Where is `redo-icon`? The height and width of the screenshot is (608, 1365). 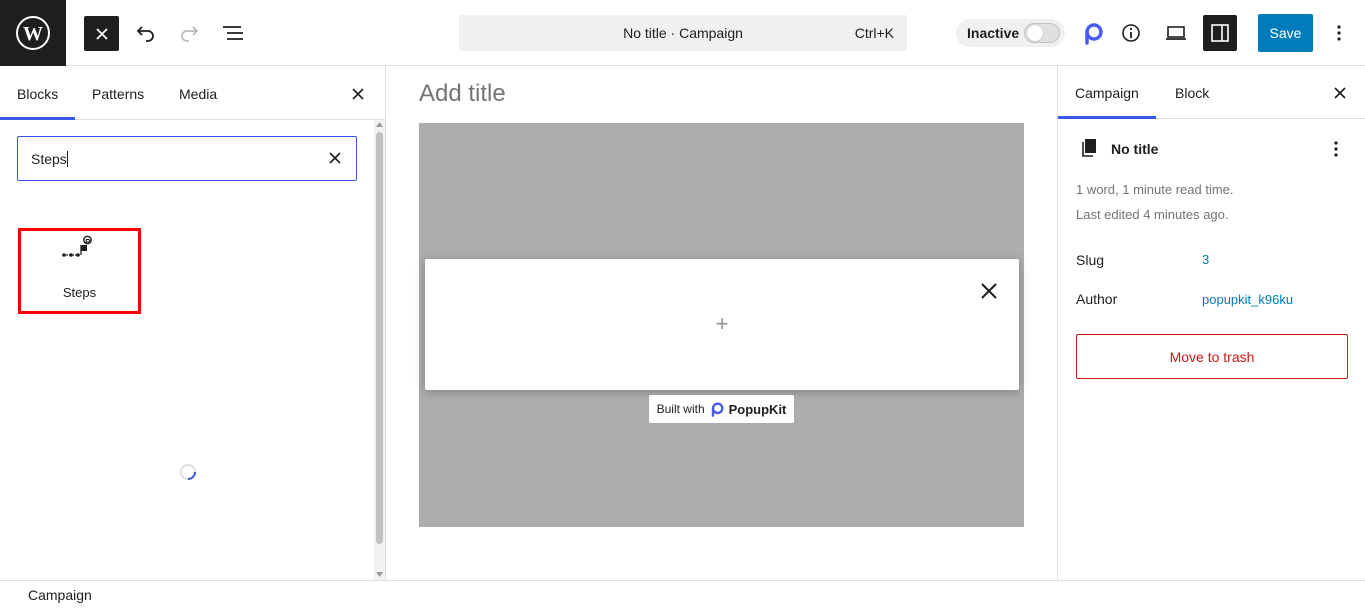
redo-icon is located at coordinates (190, 34).